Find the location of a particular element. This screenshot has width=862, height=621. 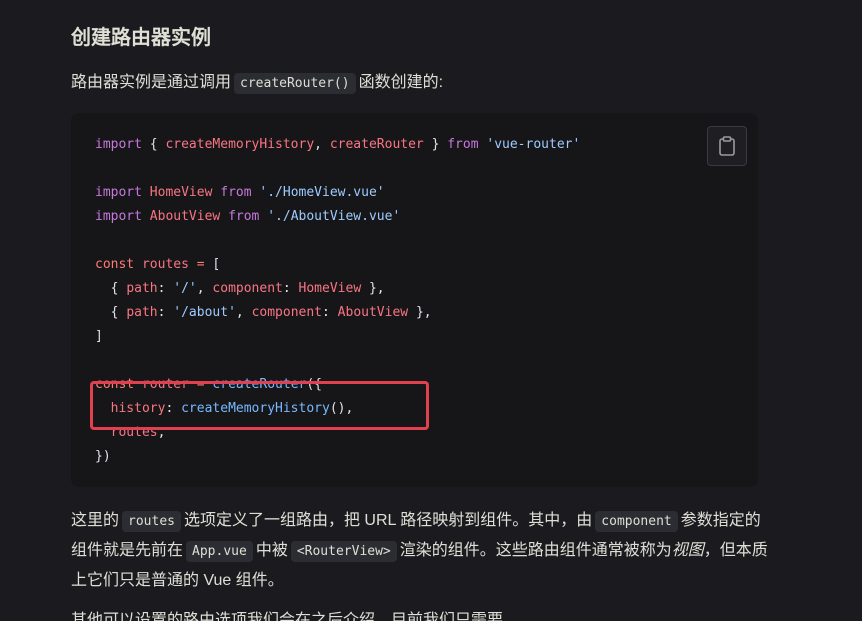

code-token: = is located at coordinates (200, 264).